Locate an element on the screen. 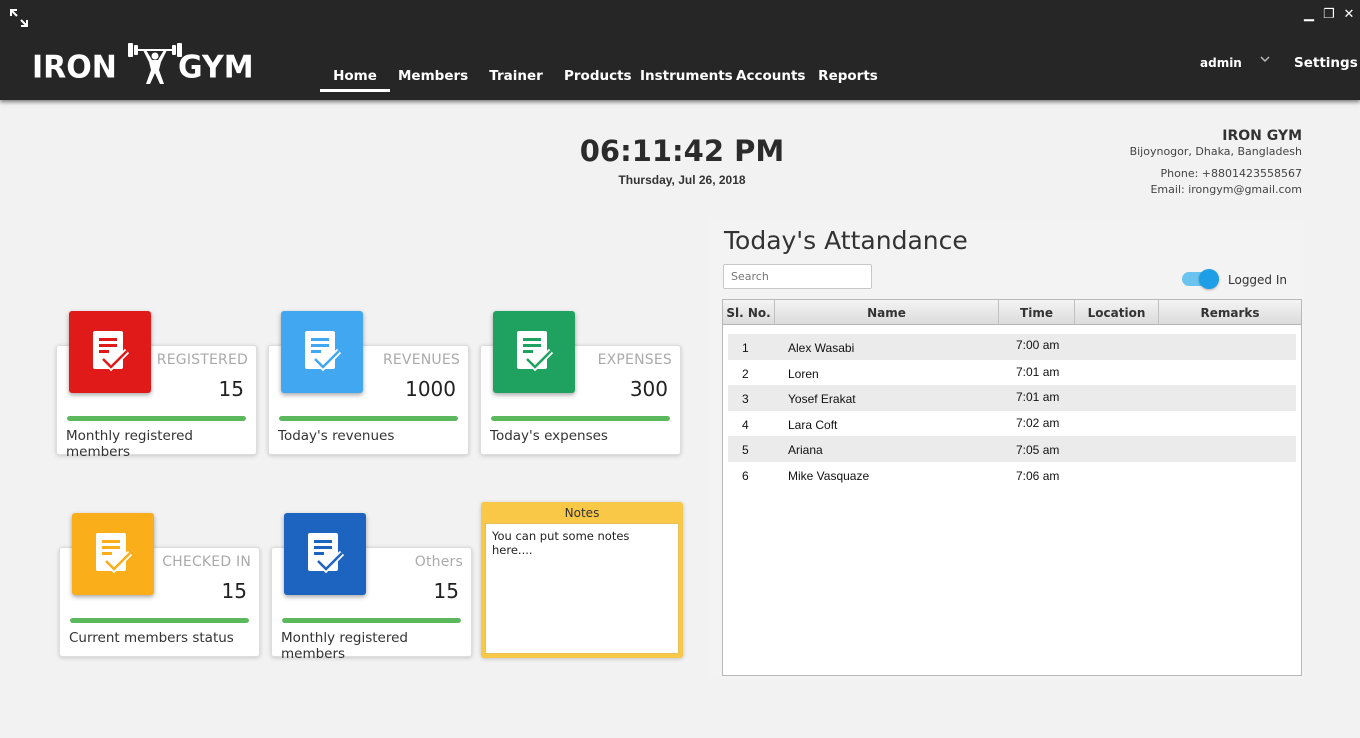  cell-time: 7:00 am is located at coordinates (1038, 345).